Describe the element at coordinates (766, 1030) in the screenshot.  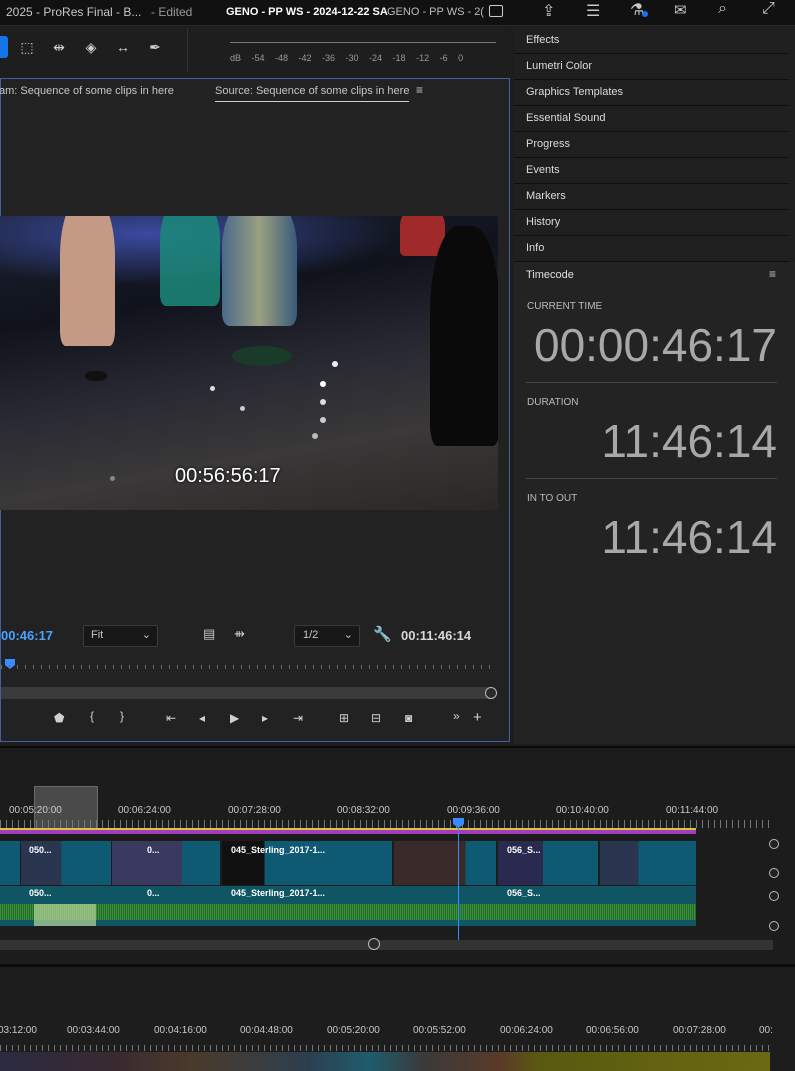
I see `ruler-label: 00:` at that location.